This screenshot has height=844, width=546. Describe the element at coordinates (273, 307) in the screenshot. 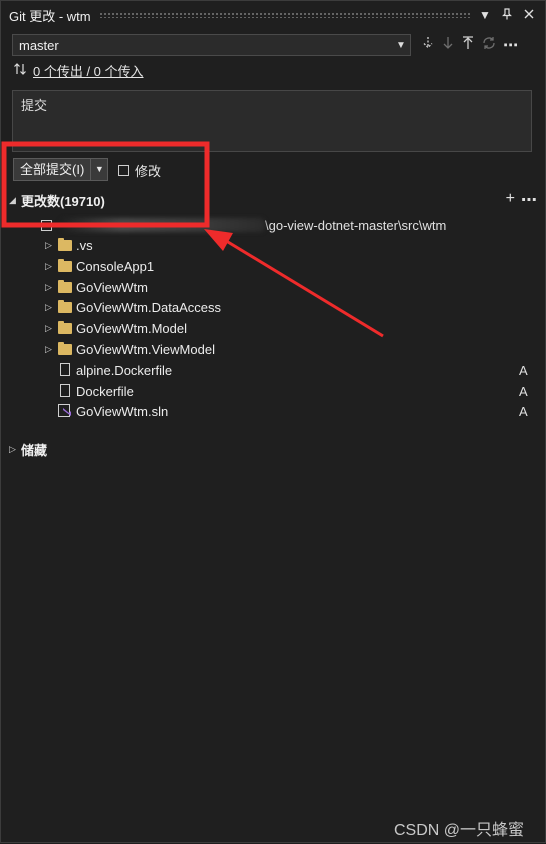

I see `tree-item: ▷ GoViewWtm.DataAccess` at that location.